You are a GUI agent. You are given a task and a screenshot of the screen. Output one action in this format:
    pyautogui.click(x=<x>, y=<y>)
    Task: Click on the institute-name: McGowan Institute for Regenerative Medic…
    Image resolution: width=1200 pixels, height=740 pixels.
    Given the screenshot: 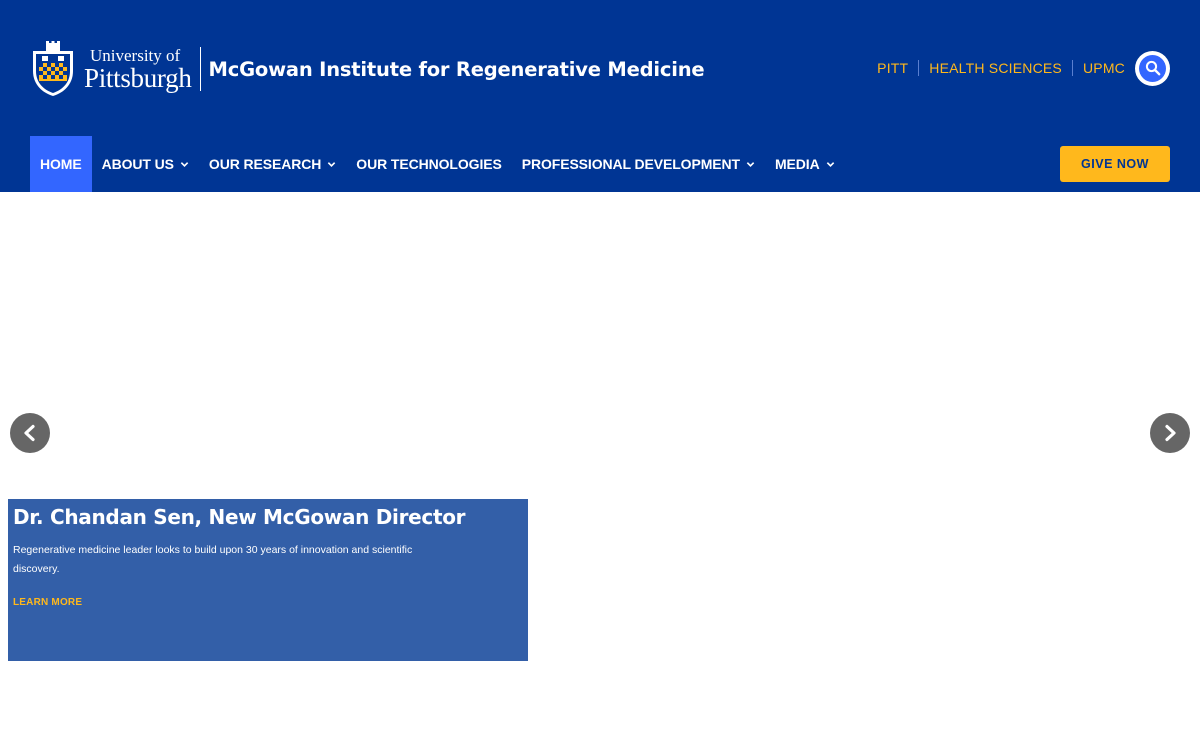 What is the action you would take?
    pyautogui.click(x=456, y=69)
    